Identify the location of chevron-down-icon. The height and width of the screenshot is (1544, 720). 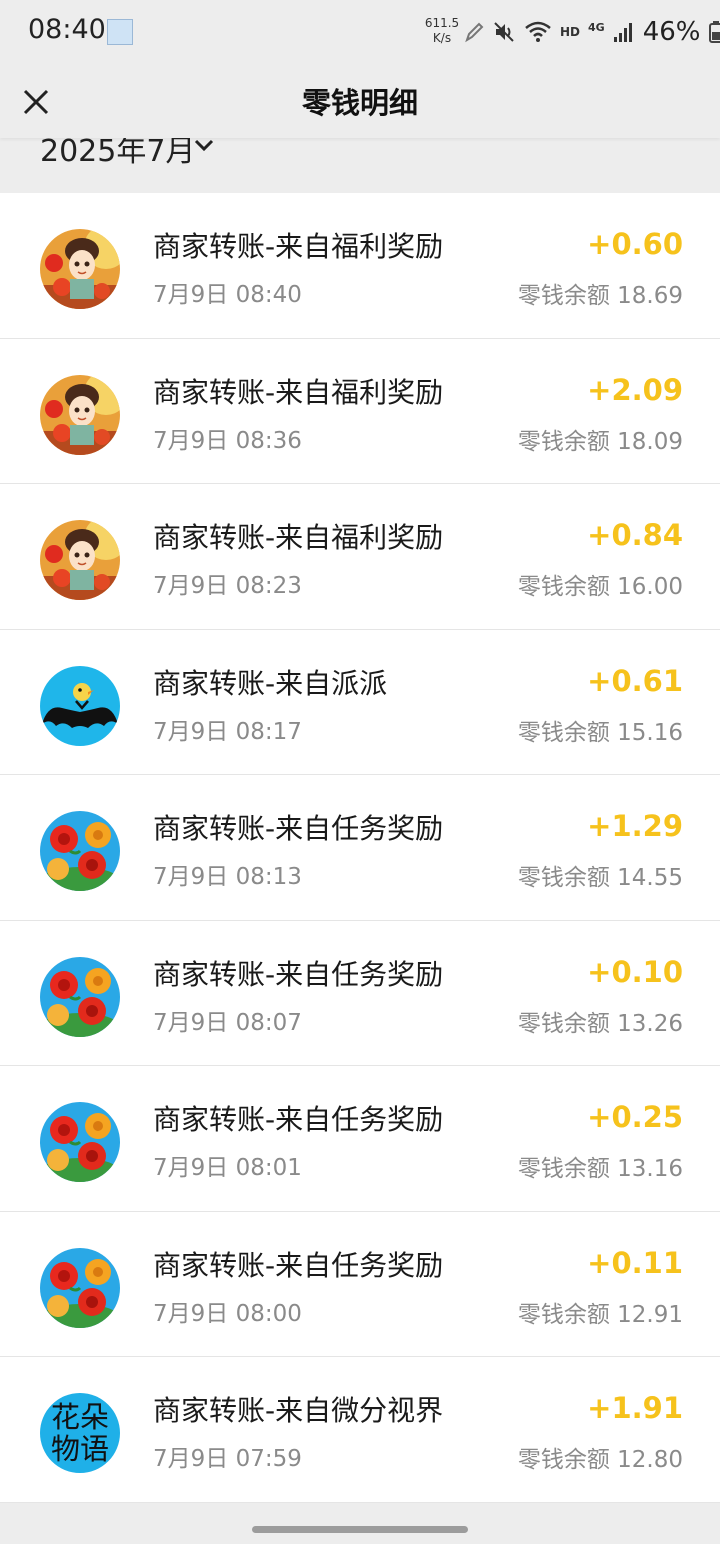
(204, 147).